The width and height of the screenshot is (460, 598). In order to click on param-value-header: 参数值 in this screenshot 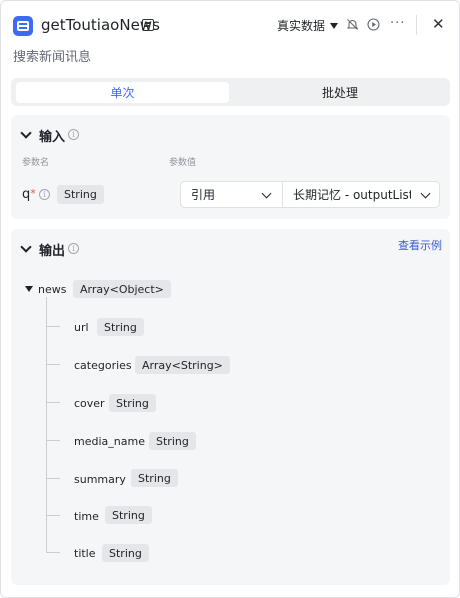, I will do `click(183, 163)`.